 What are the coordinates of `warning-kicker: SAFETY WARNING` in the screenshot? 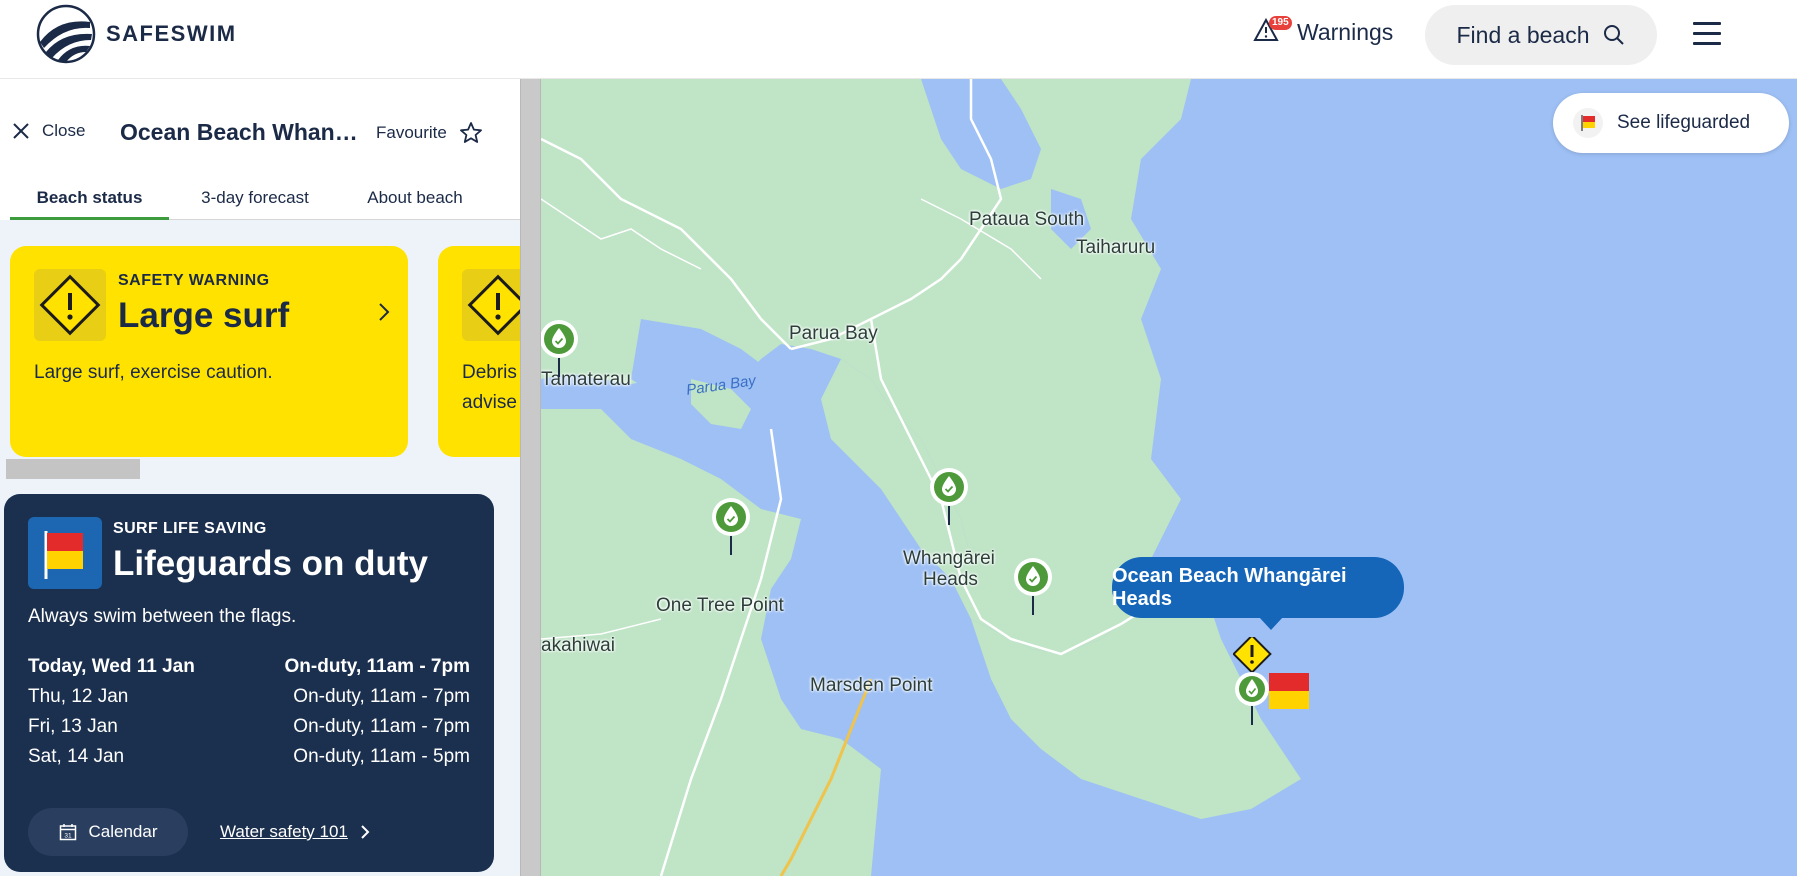 It's located at (194, 280).